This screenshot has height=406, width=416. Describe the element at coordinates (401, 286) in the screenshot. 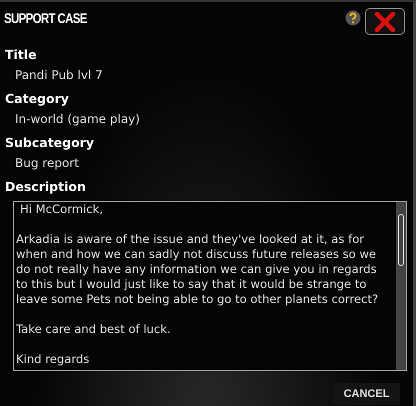

I see `scrollbar` at that location.